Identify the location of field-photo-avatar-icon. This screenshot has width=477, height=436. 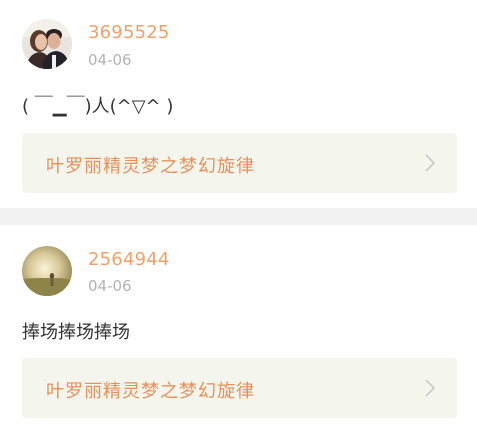
(47, 271).